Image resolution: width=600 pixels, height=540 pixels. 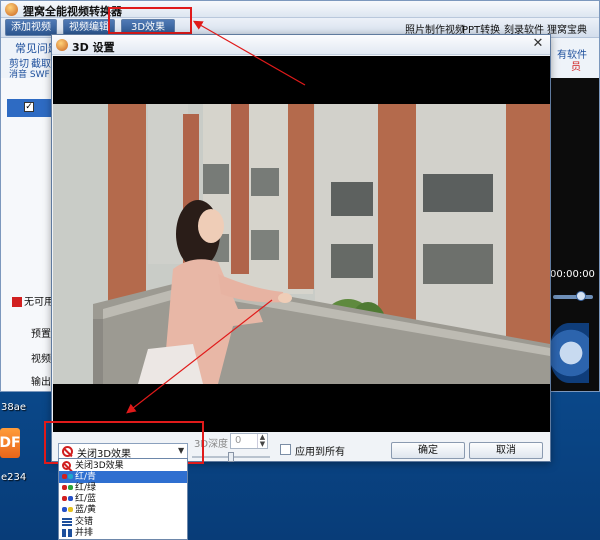 I want to click on time-readout: 00:00:00, so click(x=572, y=274).